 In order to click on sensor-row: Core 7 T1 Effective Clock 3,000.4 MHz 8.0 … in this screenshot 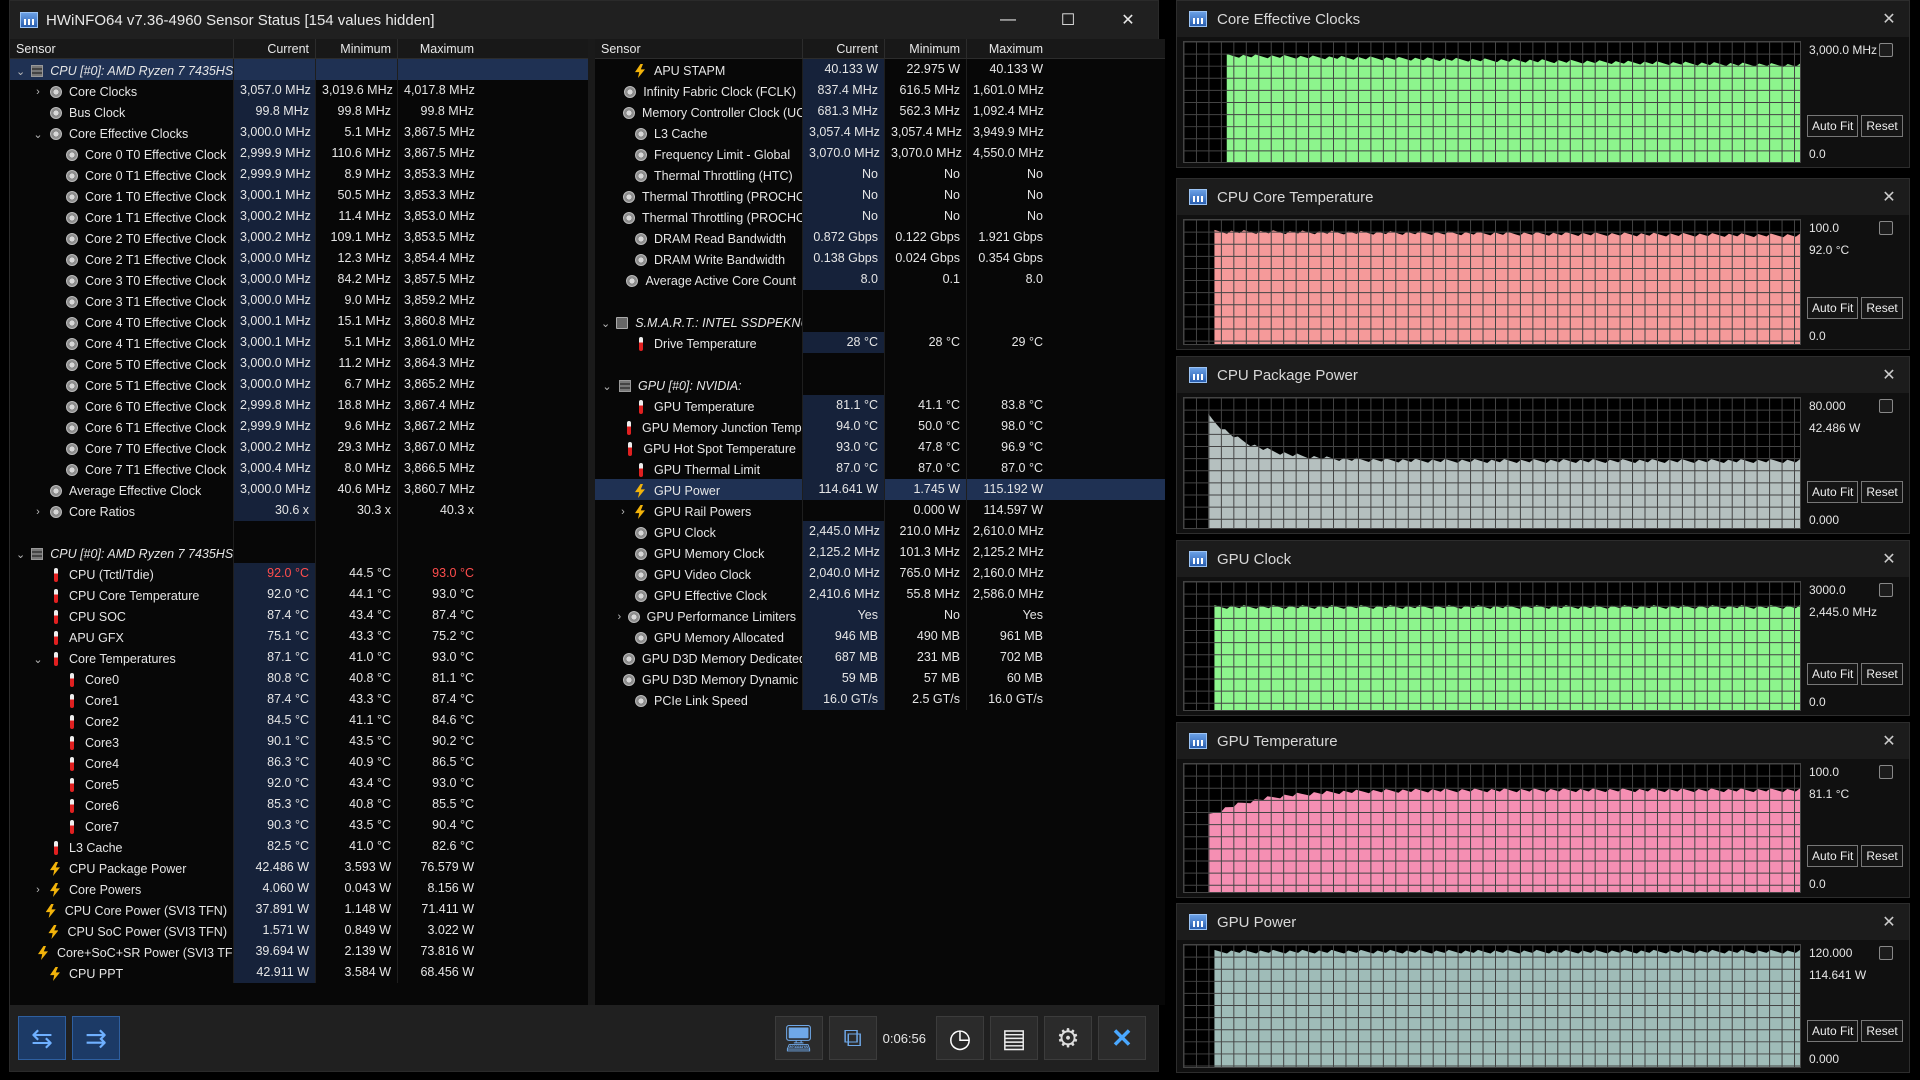, I will do `click(299, 468)`.